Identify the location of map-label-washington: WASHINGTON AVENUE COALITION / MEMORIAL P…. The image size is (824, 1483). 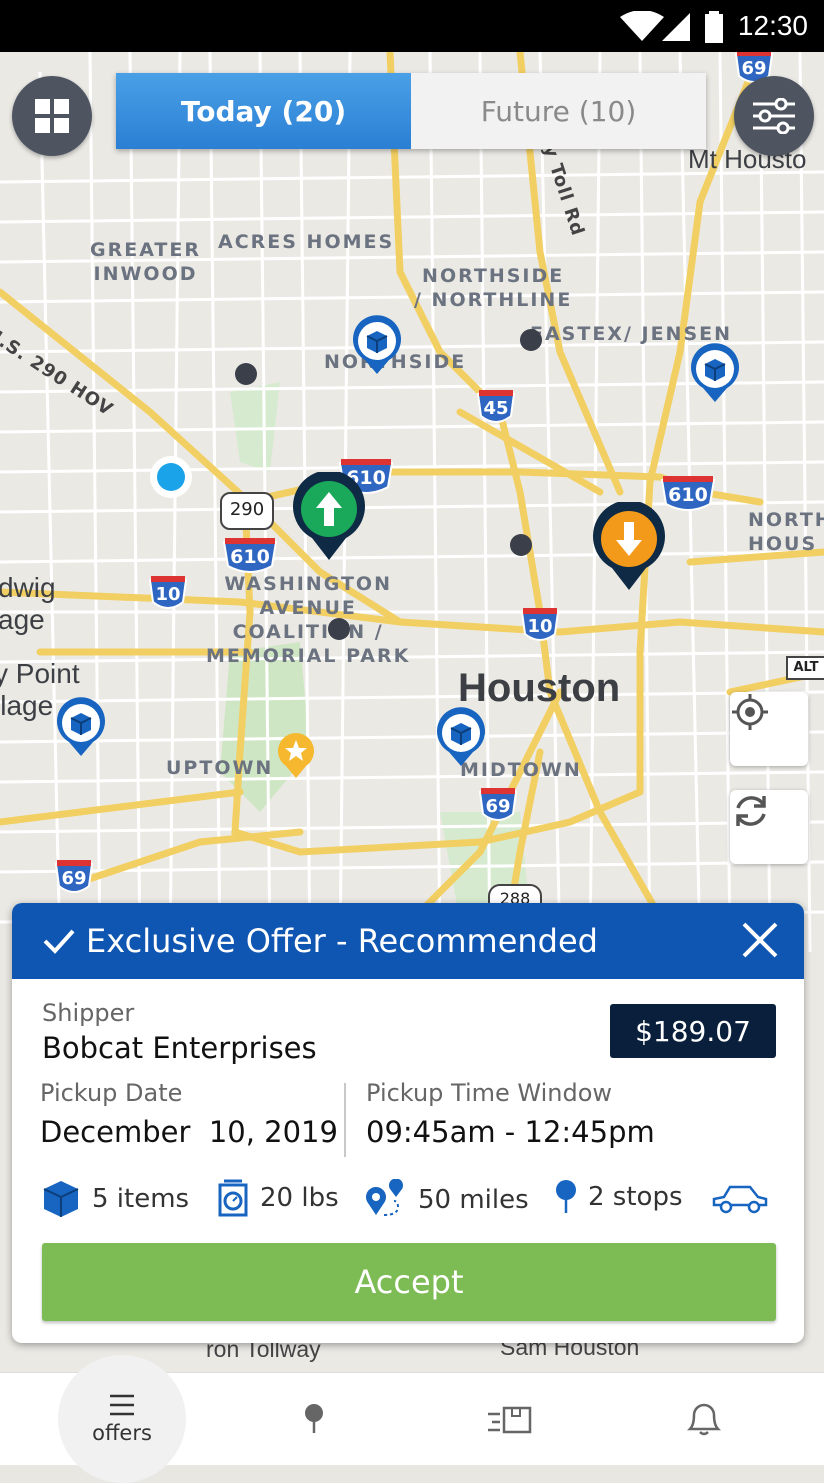
(308, 620).